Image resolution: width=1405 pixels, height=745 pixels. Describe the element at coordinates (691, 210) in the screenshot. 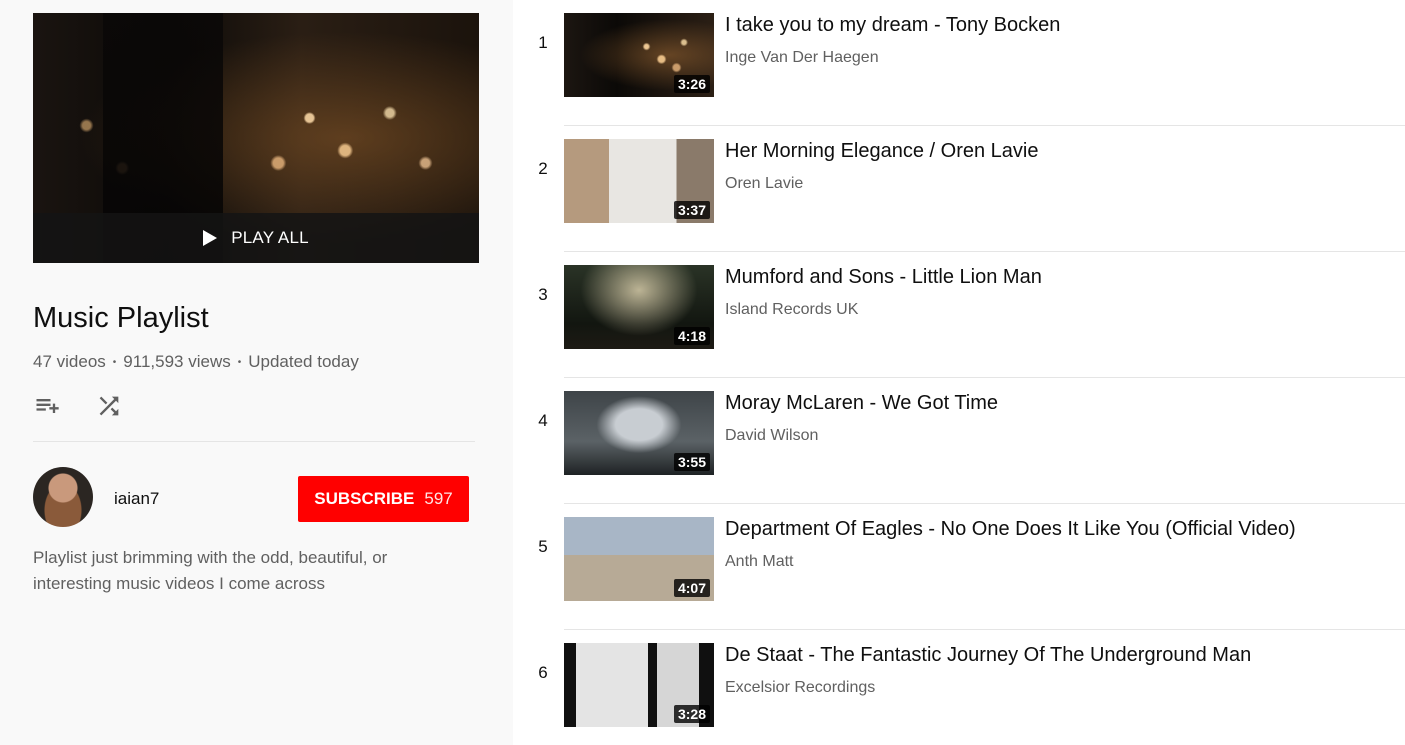

I see `video-duration: 3:37` at that location.